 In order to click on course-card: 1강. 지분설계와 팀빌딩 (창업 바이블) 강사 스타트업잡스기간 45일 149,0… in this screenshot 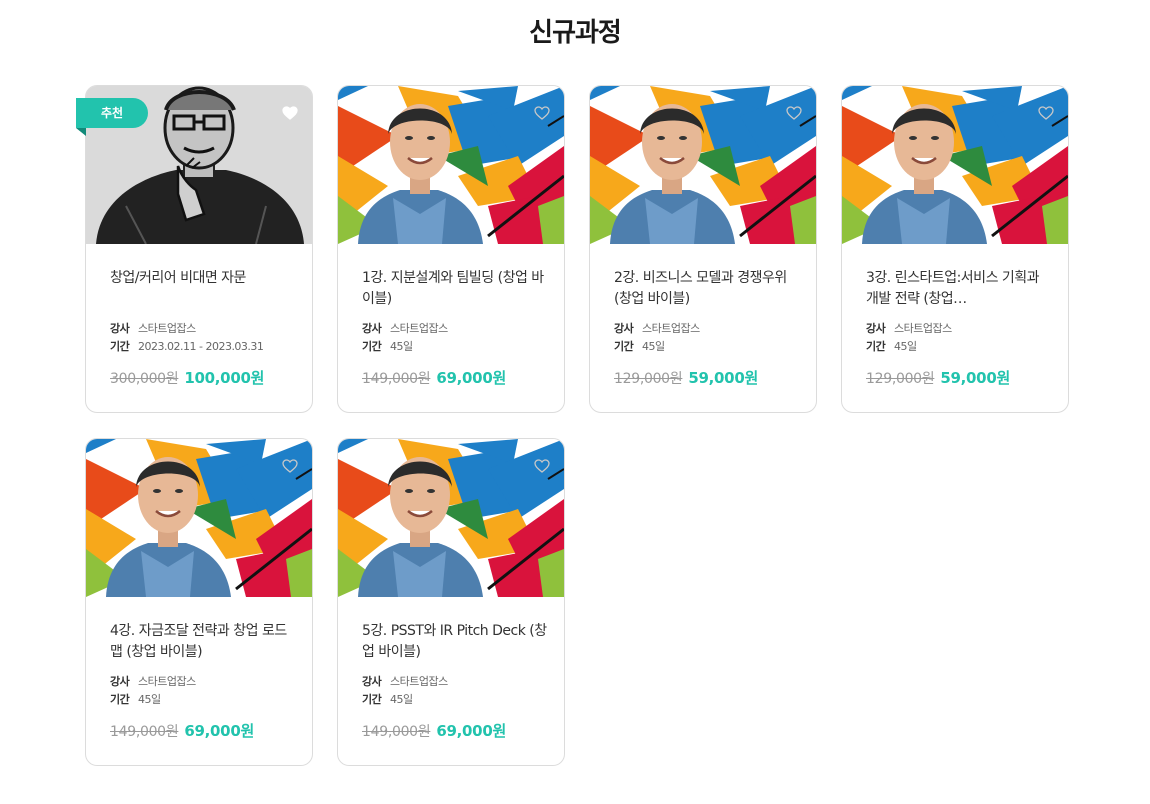, I will do `click(451, 249)`.